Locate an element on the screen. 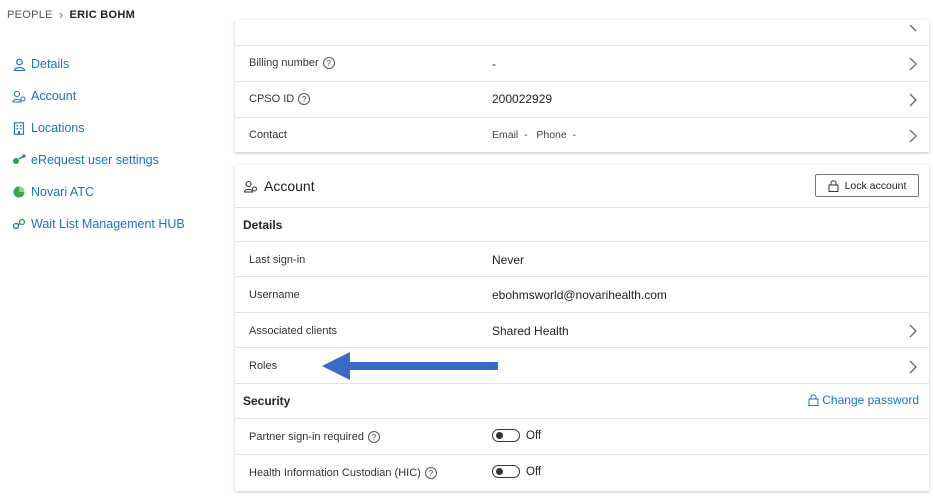 This screenshot has height=496, width=933. erequest-icon is located at coordinates (19, 160).